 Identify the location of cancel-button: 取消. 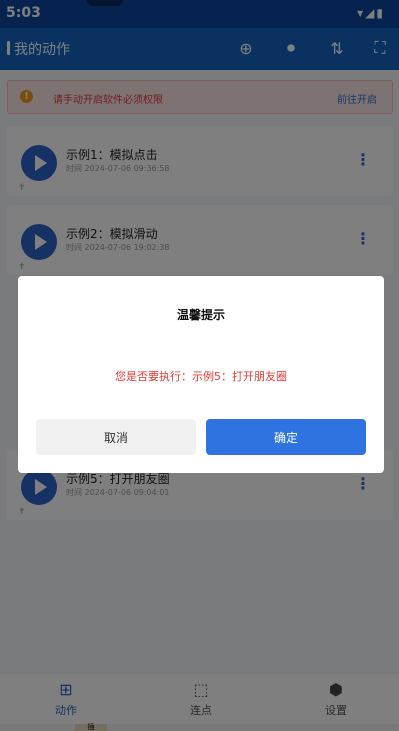
(116, 437).